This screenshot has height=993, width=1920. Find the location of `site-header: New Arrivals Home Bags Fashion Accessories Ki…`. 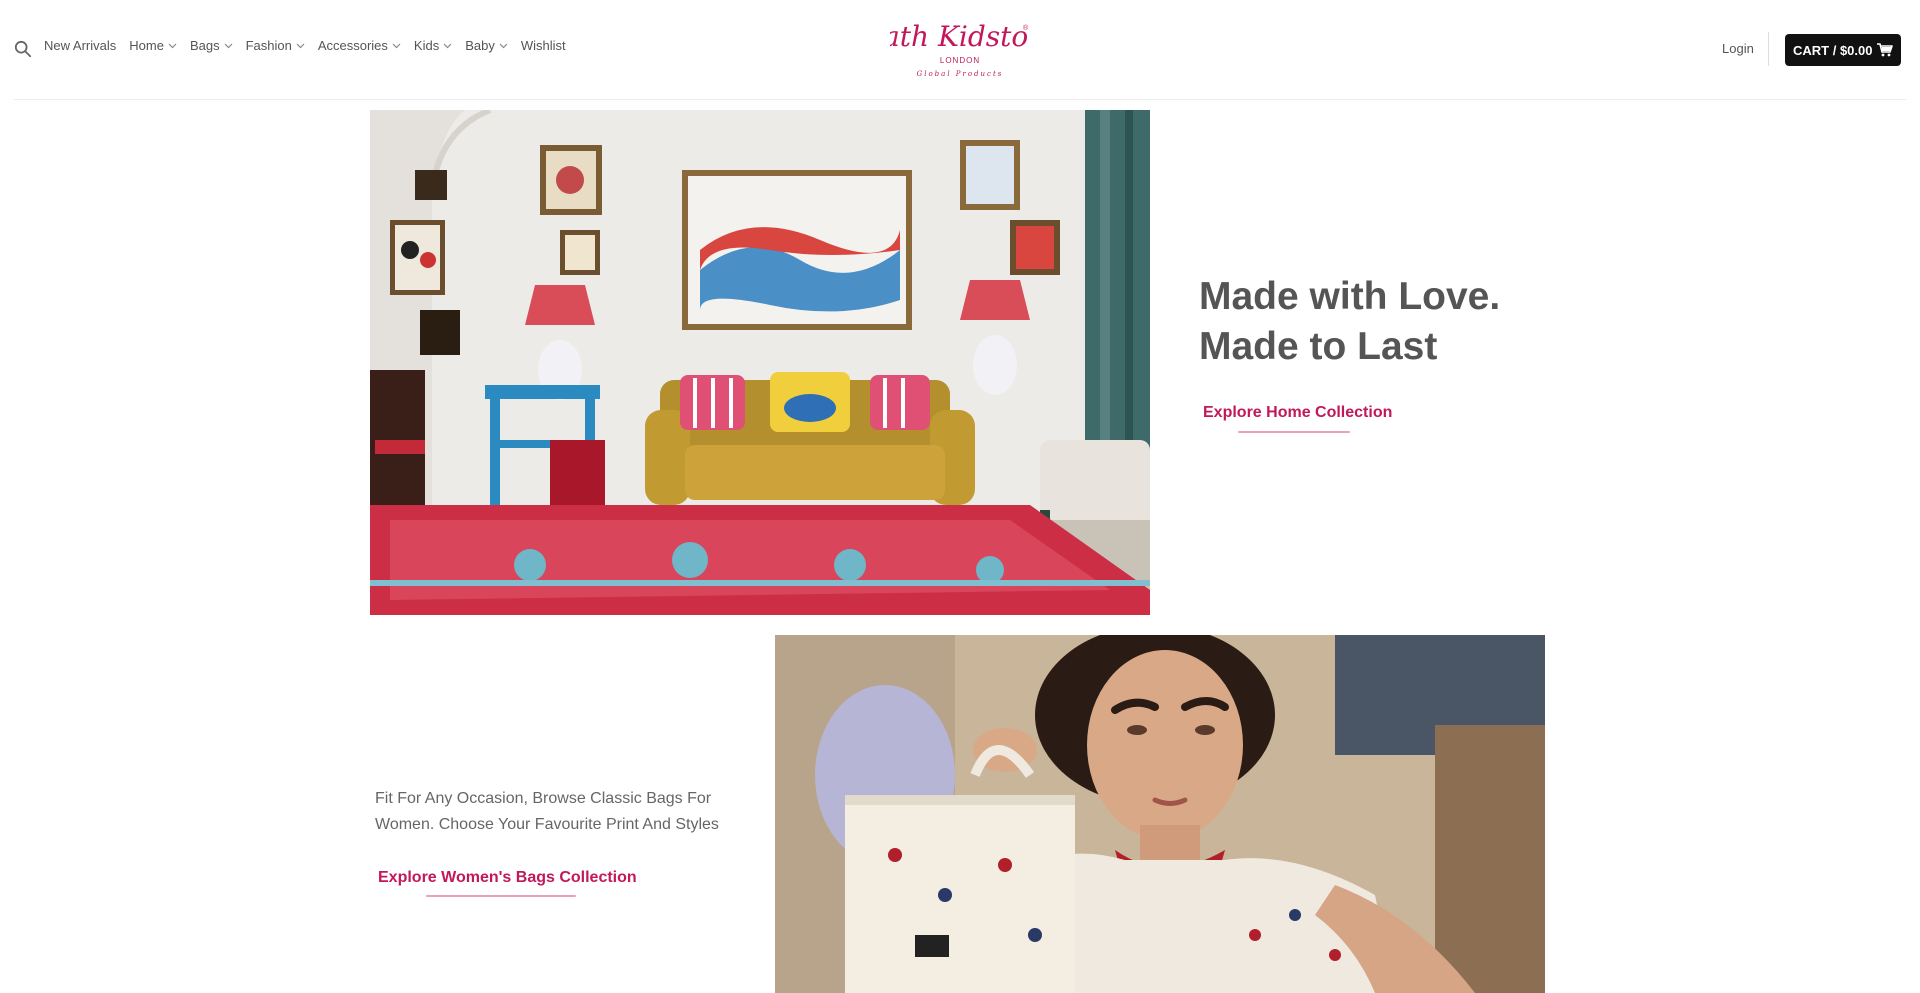

site-header: New Arrivals Home Bags Fashion Accessories Ki… is located at coordinates (960, 49).